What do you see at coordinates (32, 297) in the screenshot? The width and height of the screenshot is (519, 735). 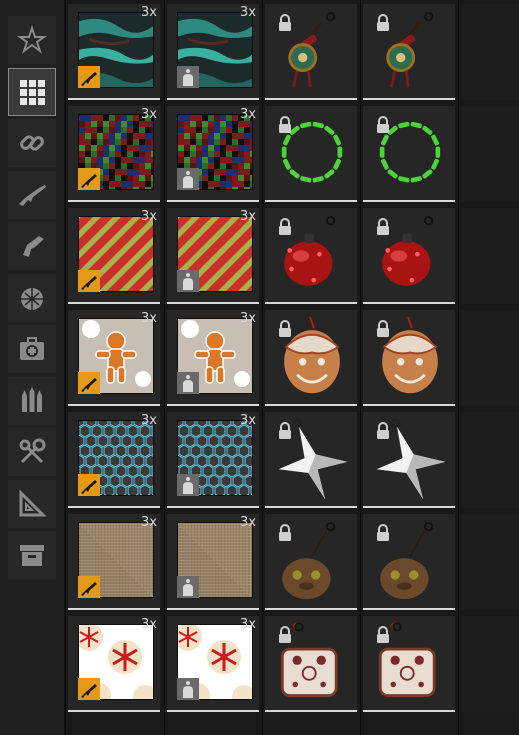 I see `sidebar-button-grenade` at bounding box center [32, 297].